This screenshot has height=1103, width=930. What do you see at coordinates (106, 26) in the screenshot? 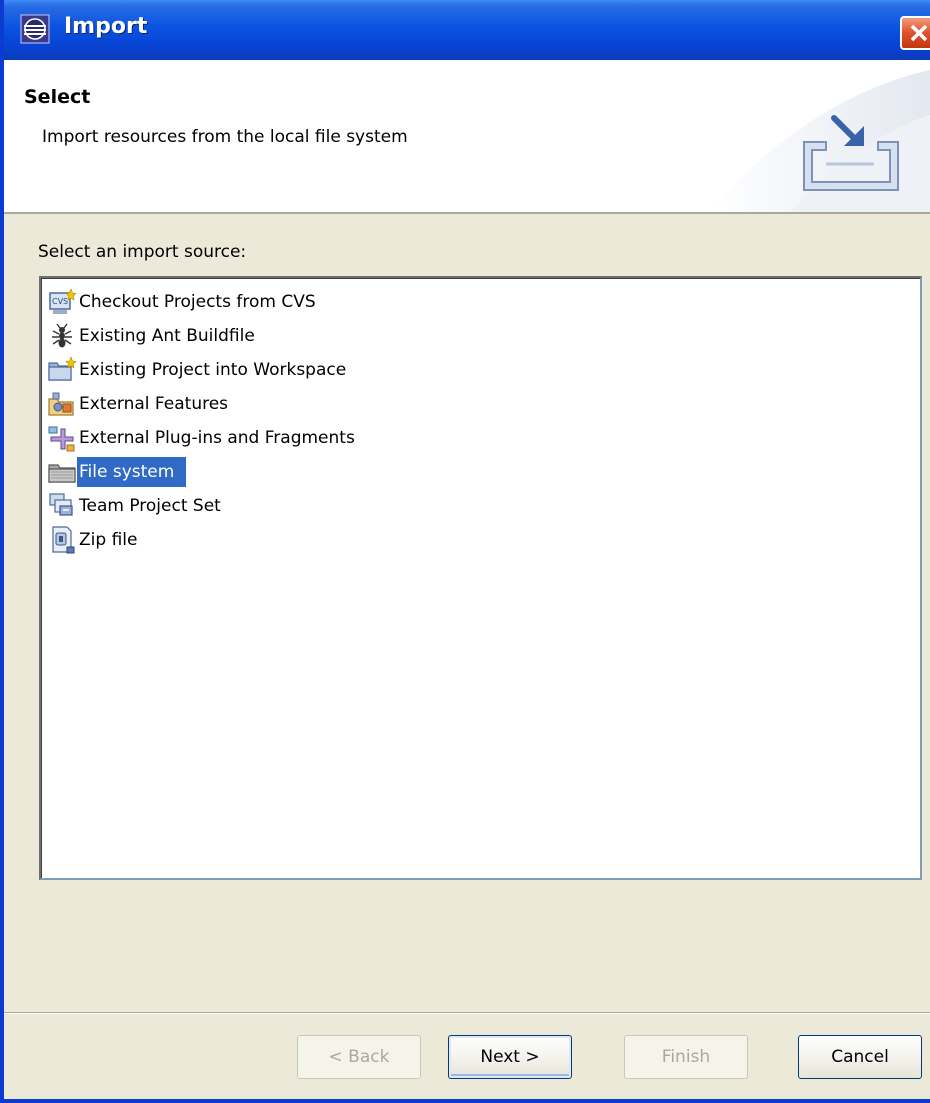
I see `window-title: Import` at bounding box center [106, 26].